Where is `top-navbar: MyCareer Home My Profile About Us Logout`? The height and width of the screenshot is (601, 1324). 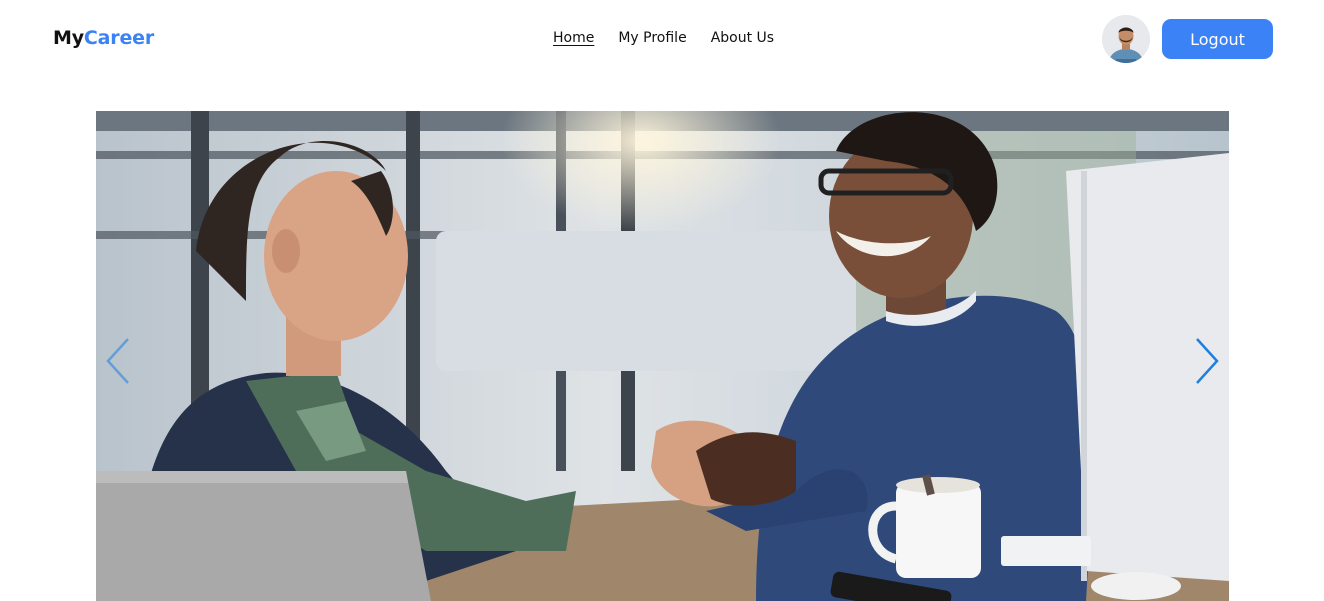
top-navbar: MyCareer Home My Profile About Us Logout is located at coordinates (662, 40).